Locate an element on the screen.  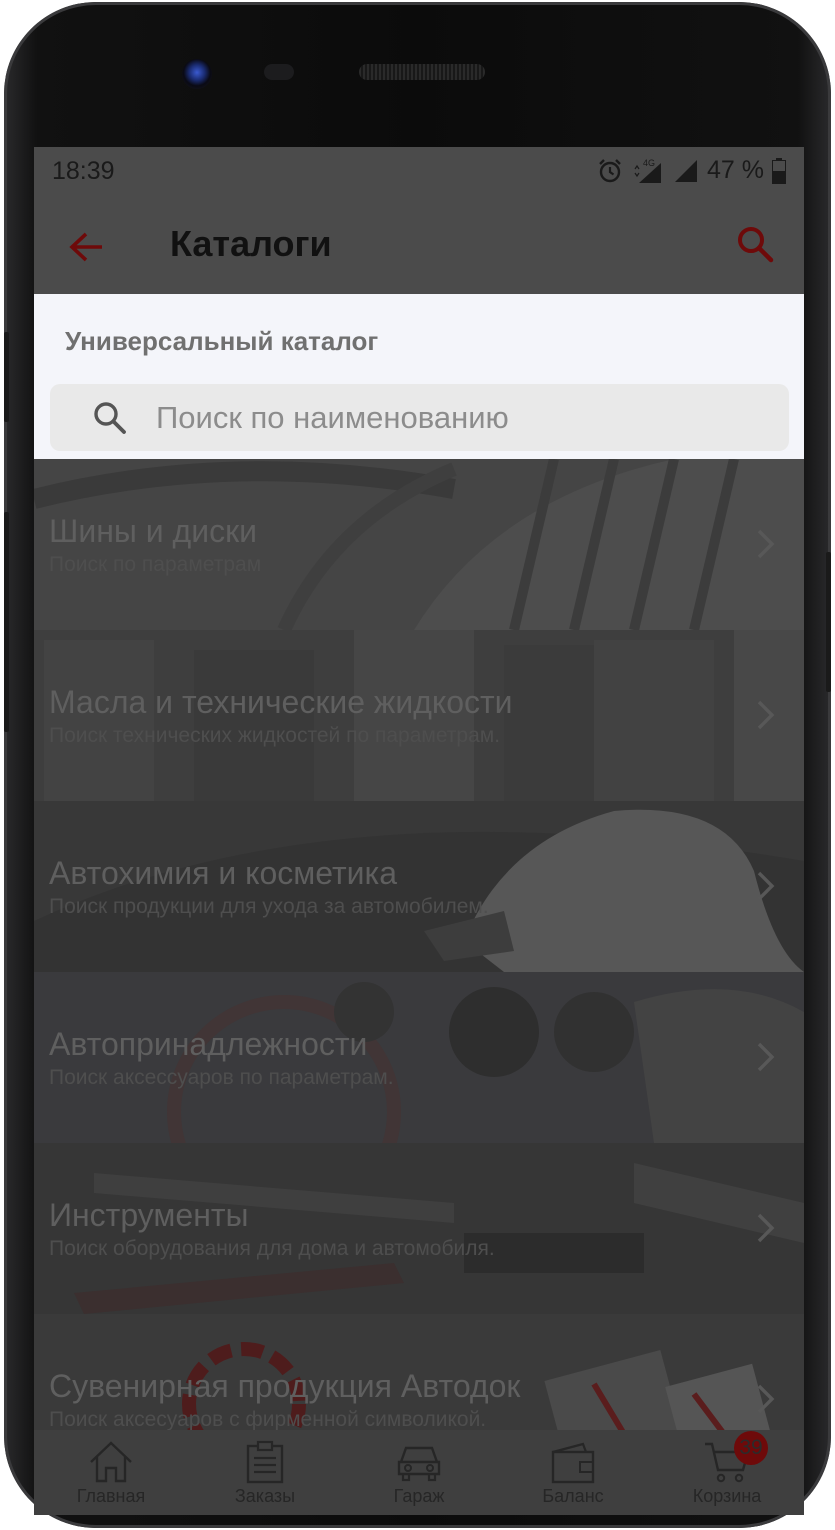
tab-balance: Баланс is located at coordinates (573, 1472).